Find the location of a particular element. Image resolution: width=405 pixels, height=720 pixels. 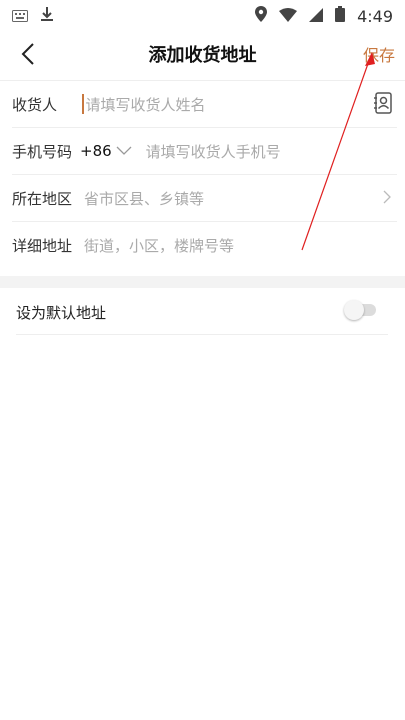

region-input: 省市区县、乡镇等 is located at coordinates (144, 198).